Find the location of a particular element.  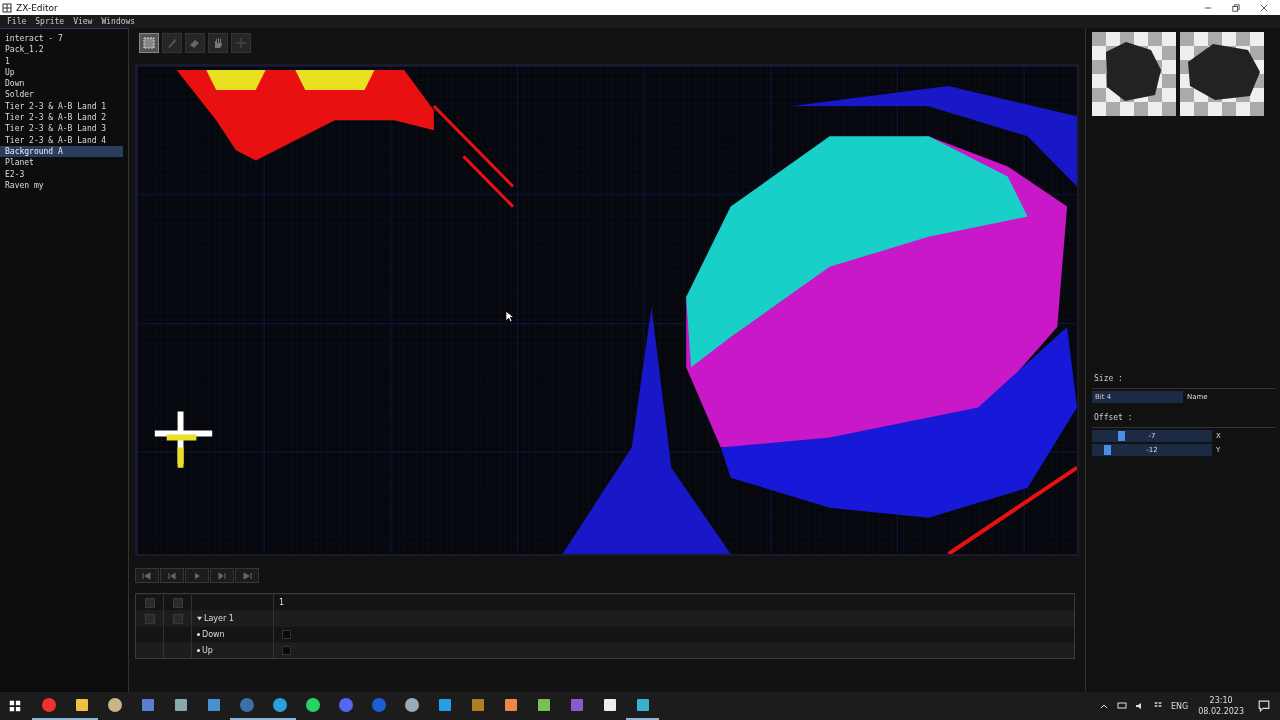

sprite-list-item: Tier 2-3 & A-B Land 4 is located at coordinates (61, 140).